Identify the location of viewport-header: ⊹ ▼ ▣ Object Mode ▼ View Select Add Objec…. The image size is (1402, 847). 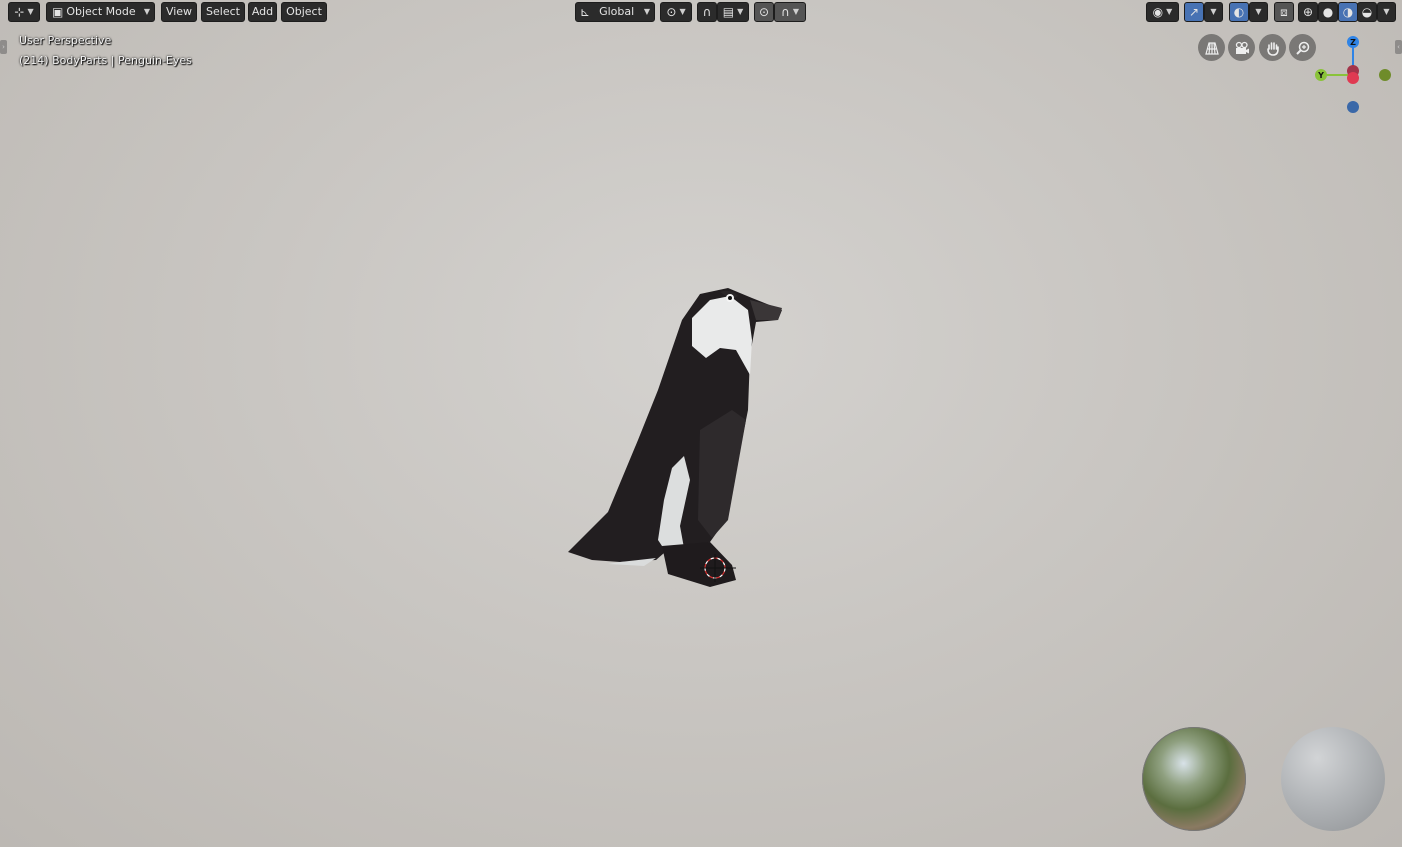
(701, 12).